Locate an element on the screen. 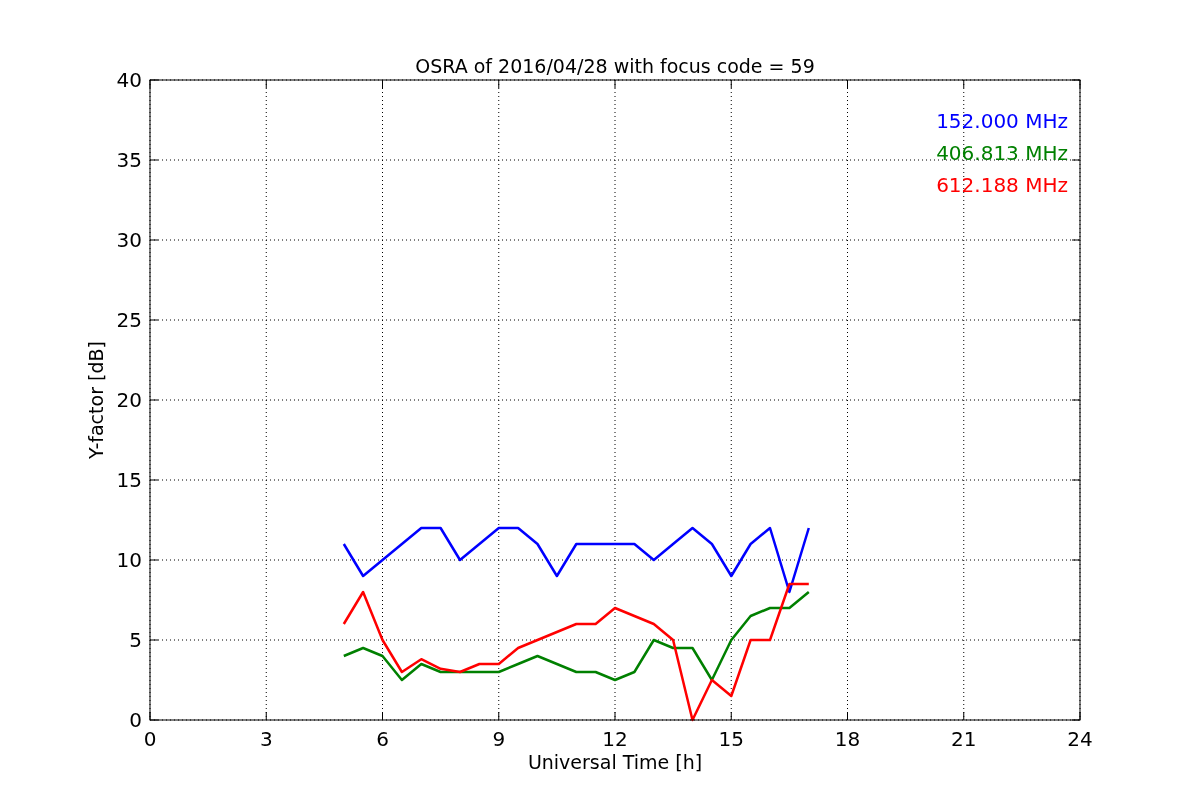 This screenshot has width=1200, height=800. x-axis-label: Universal Time [h] is located at coordinates (615, 762).